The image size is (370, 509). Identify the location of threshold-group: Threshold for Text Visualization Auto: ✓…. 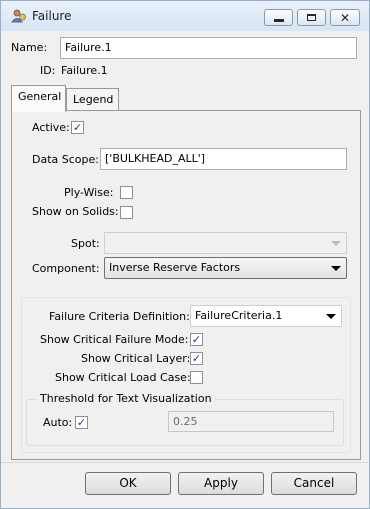
(185, 419).